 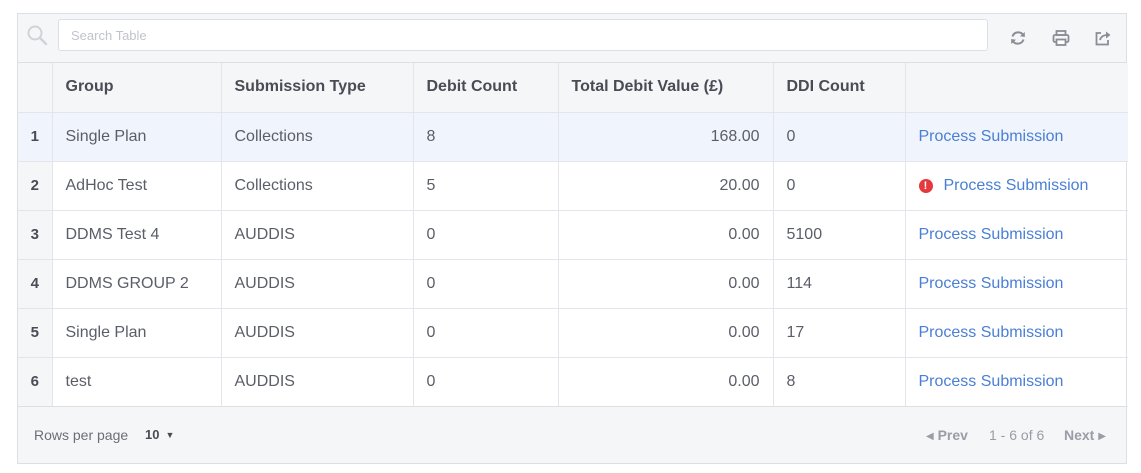 What do you see at coordinates (35, 333) in the screenshot?
I see `row-index: 5` at bounding box center [35, 333].